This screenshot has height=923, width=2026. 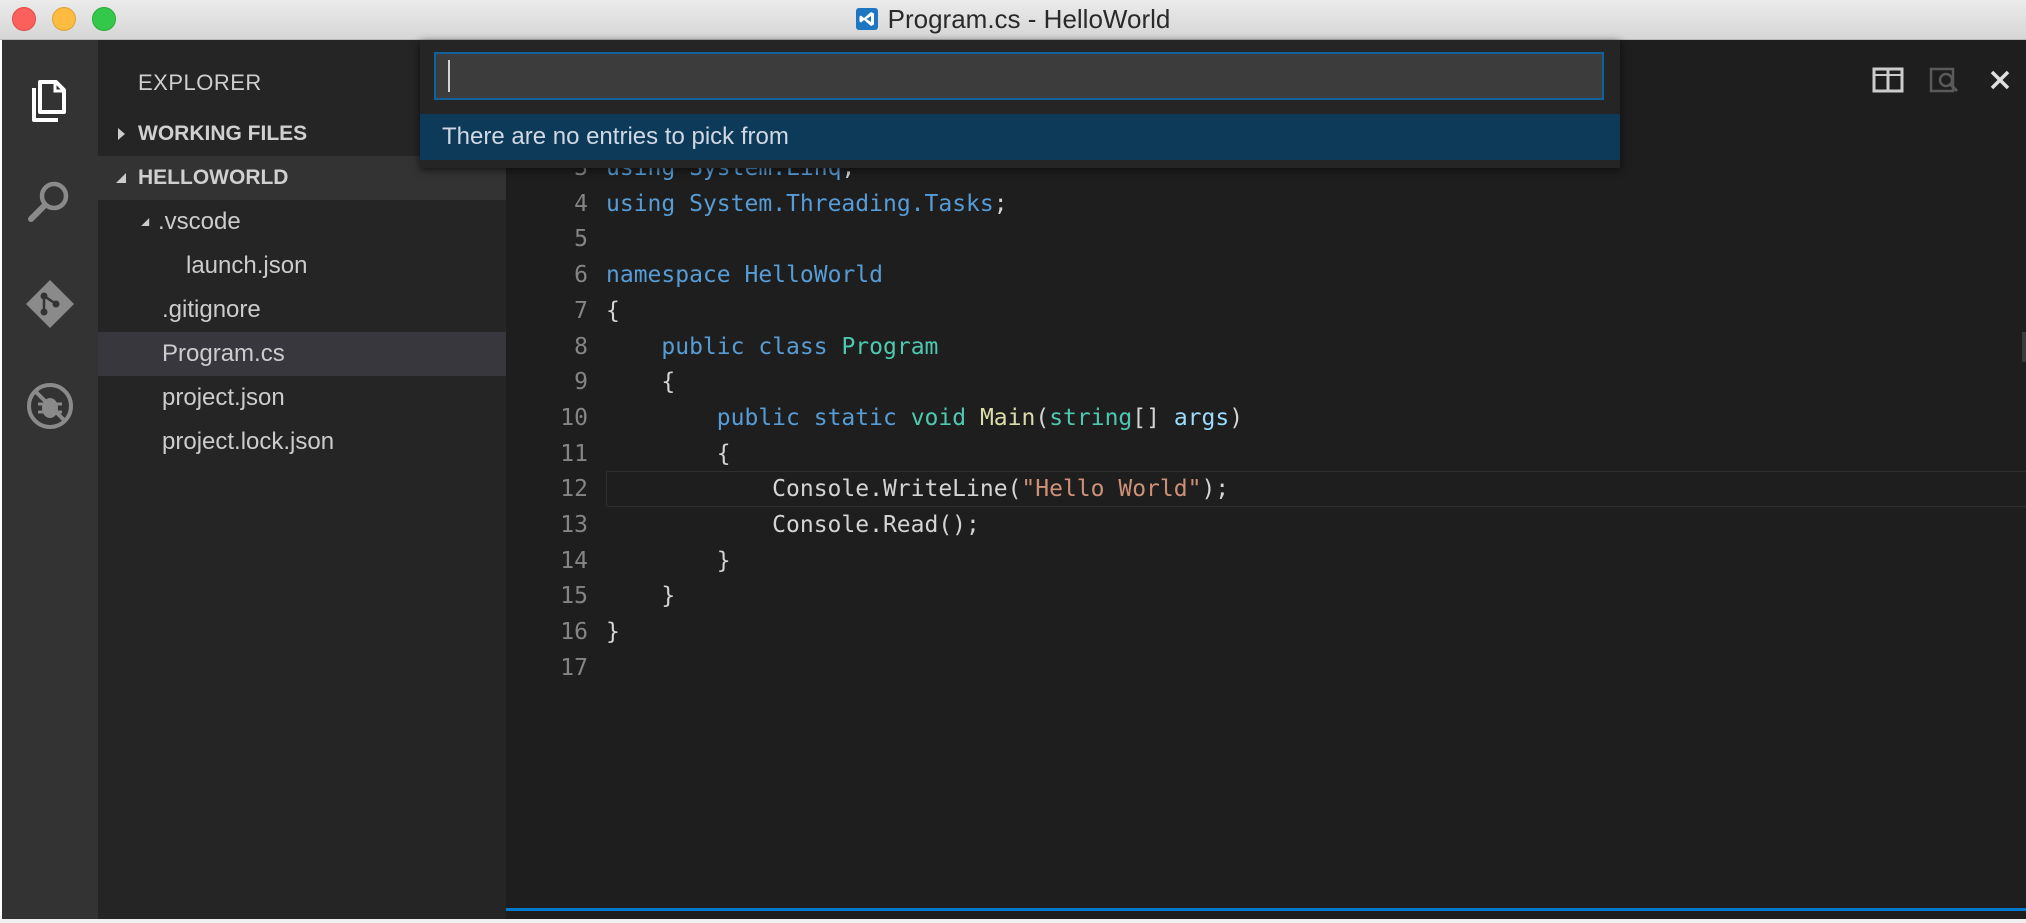 What do you see at coordinates (918, 489) in the screenshot?
I see `code-text: Console.WriteLine("Hello World");` at bounding box center [918, 489].